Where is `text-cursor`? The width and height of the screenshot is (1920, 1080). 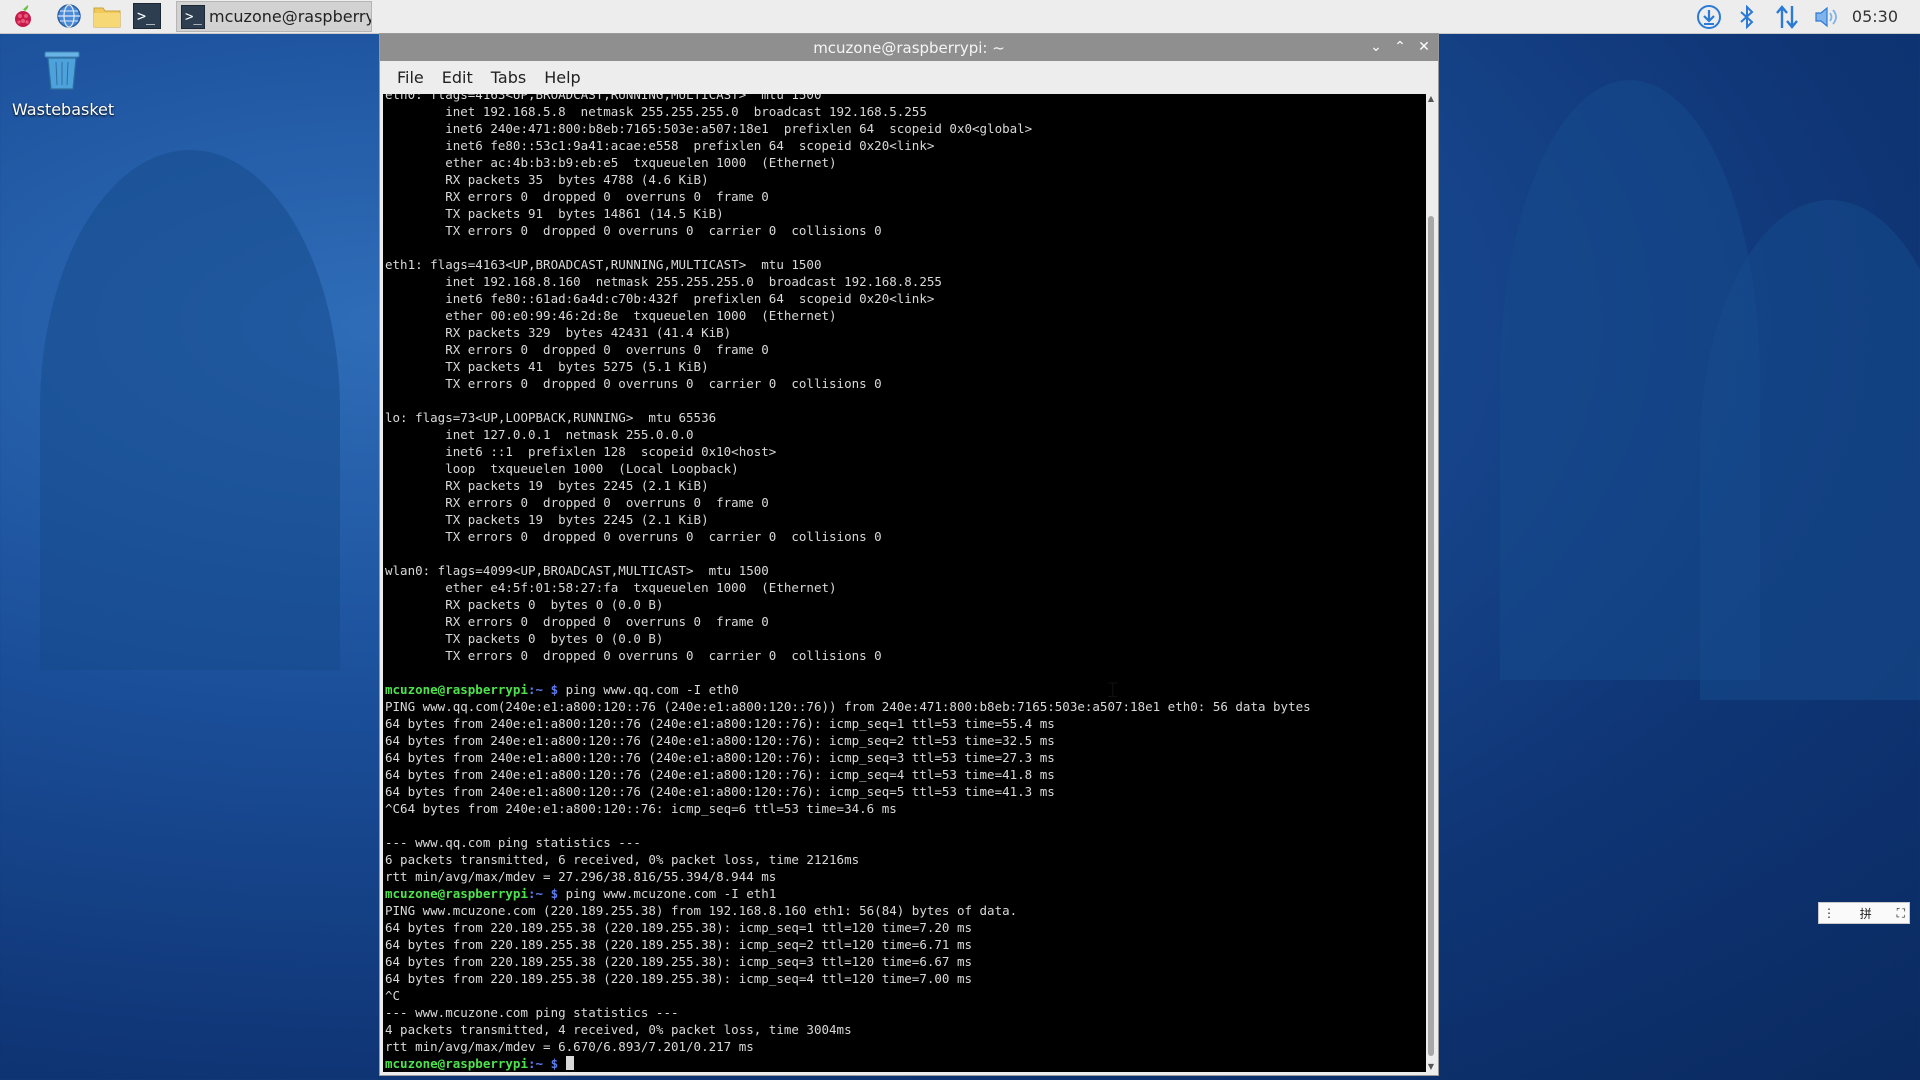 text-cursor is located at coordinates (569, 1063).